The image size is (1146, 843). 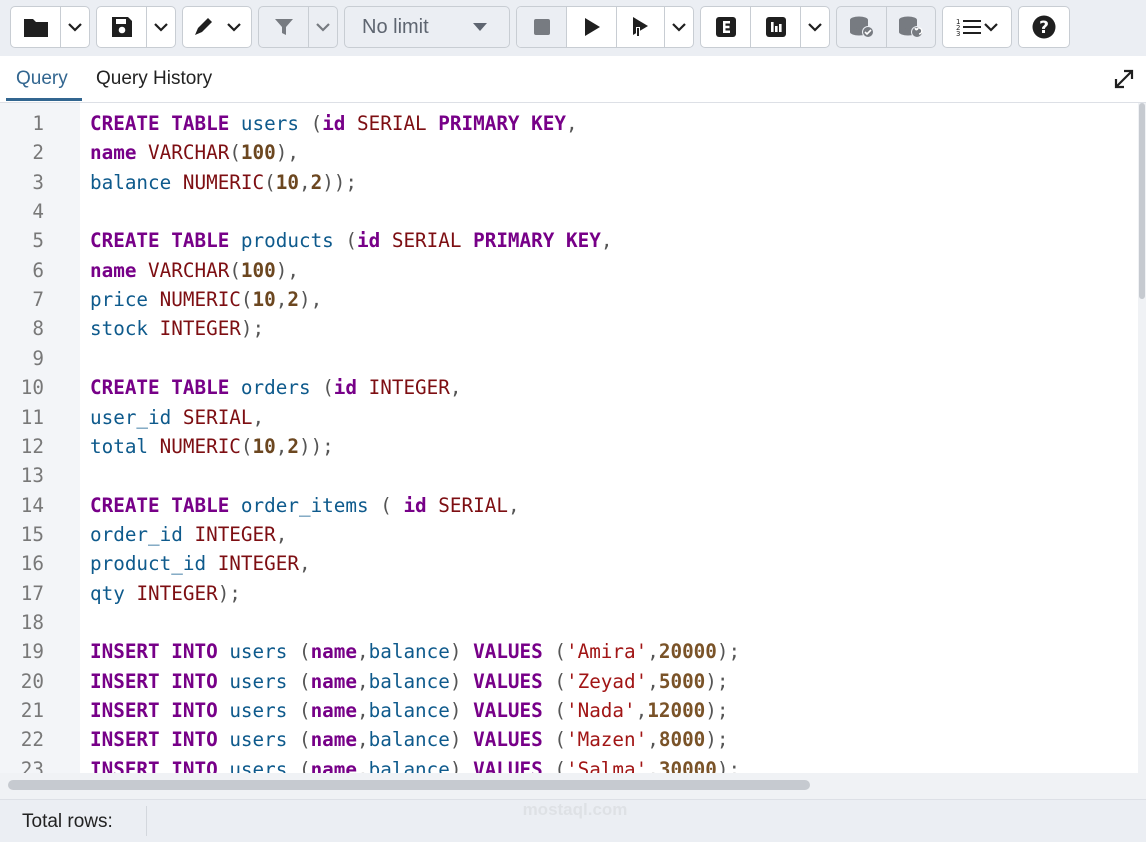 What do you see at coordinates (32, 740) in the screenshot?
I see `line-number: 22` at bounding box center [32, 740].